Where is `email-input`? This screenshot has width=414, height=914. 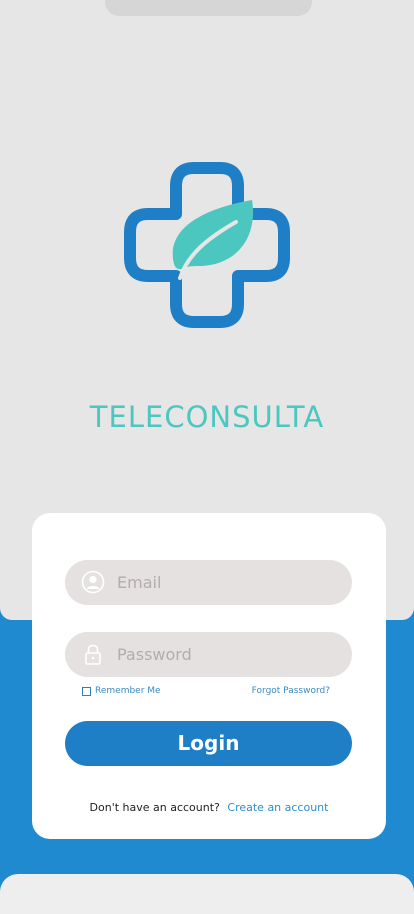 email-input is located at coordinates (227, 582).